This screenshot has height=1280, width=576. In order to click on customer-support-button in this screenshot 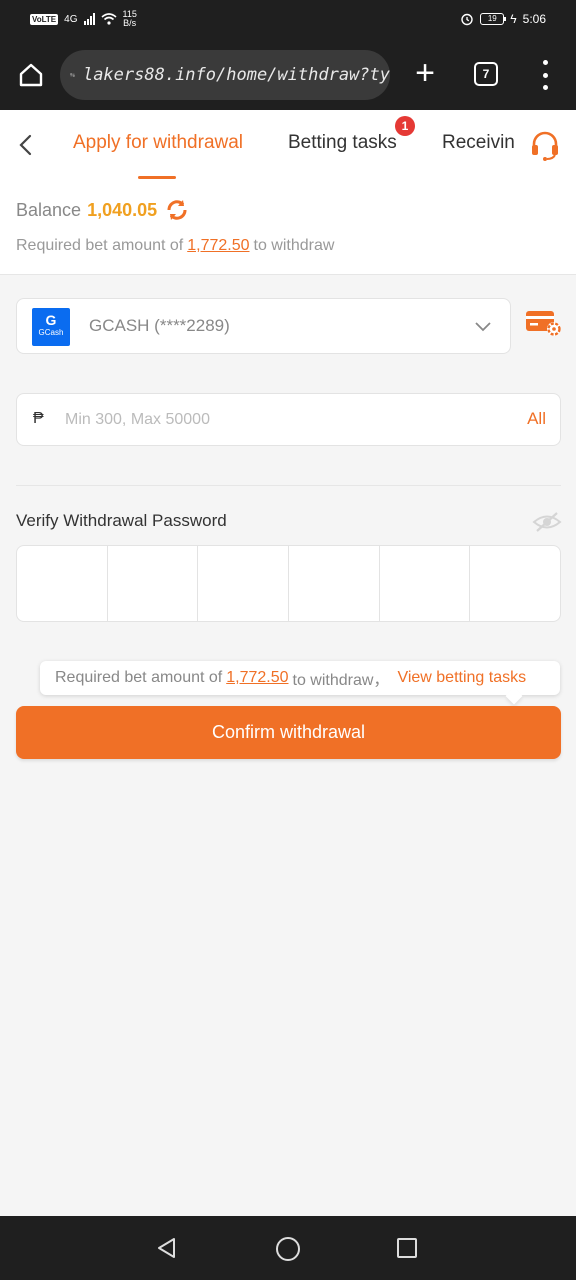, I will do `click(545, 145)`.